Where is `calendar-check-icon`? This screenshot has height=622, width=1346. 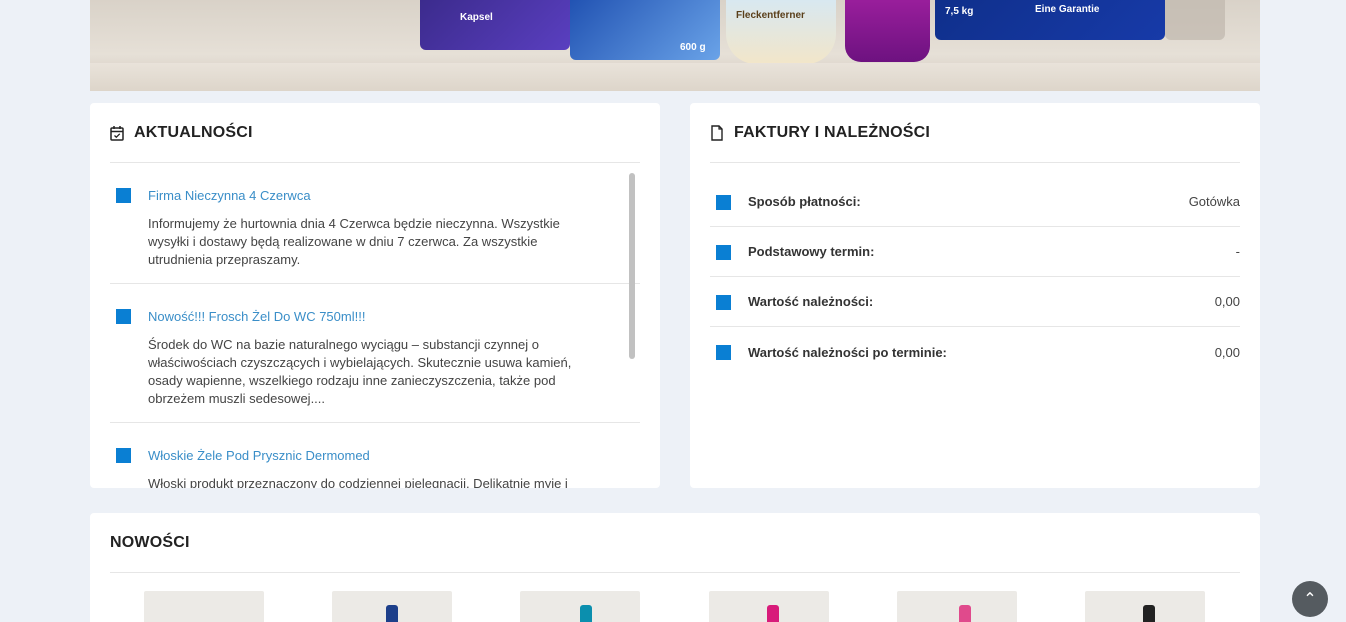 calendar-check-icon is located at coordinates (117, 133).